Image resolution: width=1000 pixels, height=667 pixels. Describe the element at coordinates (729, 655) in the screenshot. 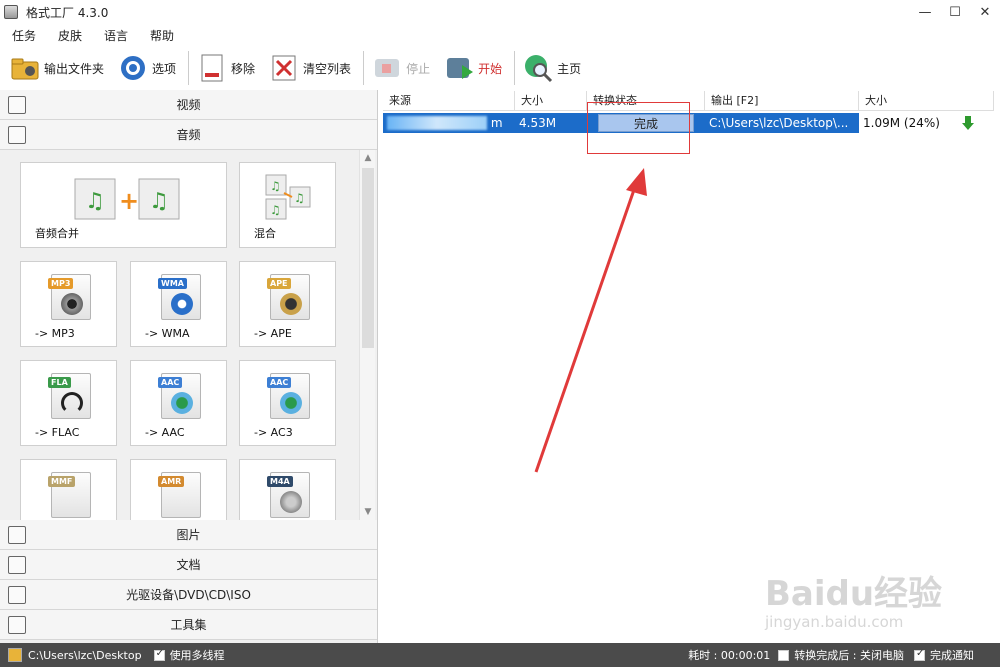

I see `elapsed-time: 耗时 : 00:00:01` at that location.